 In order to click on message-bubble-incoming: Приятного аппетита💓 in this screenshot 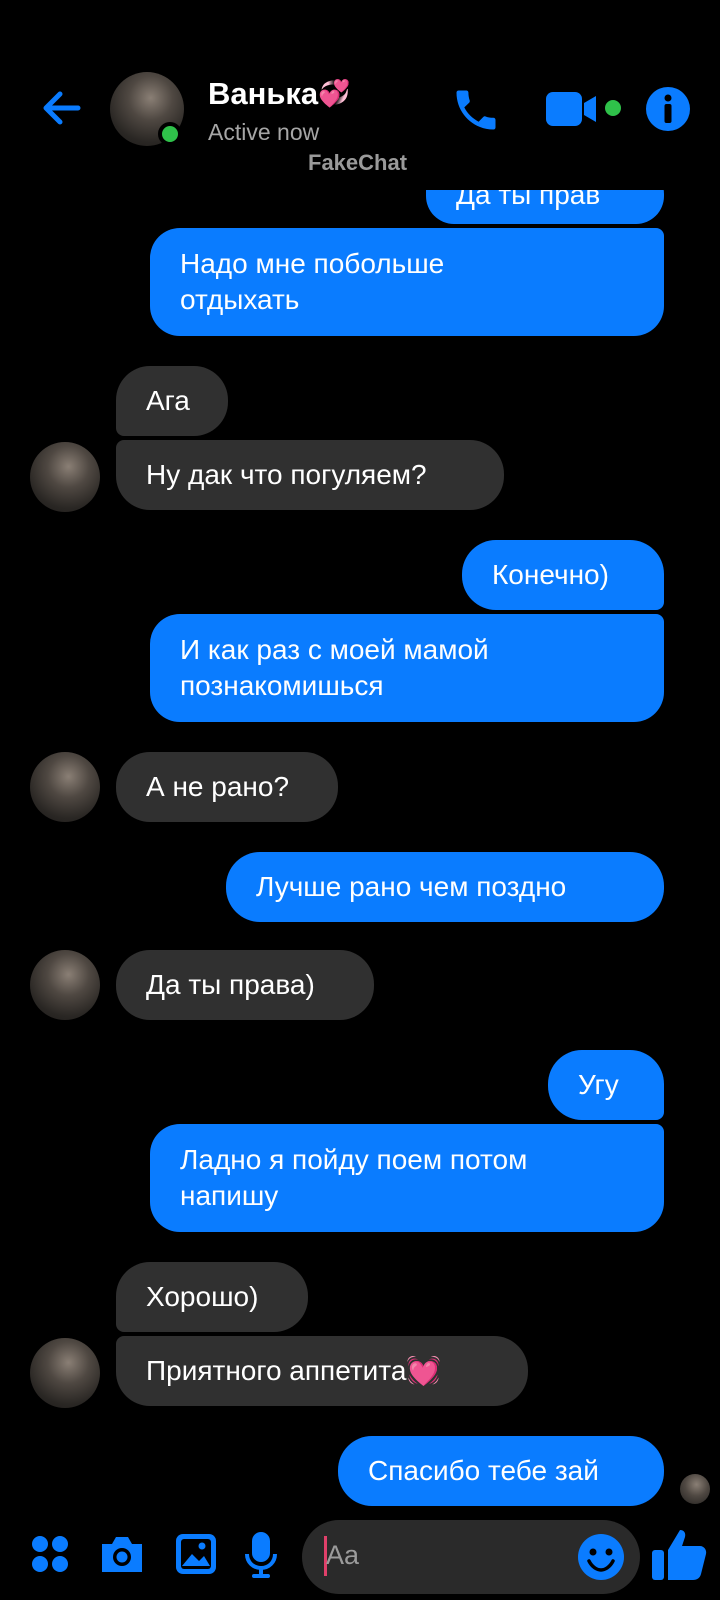, I will do `click(322, 1371)`.